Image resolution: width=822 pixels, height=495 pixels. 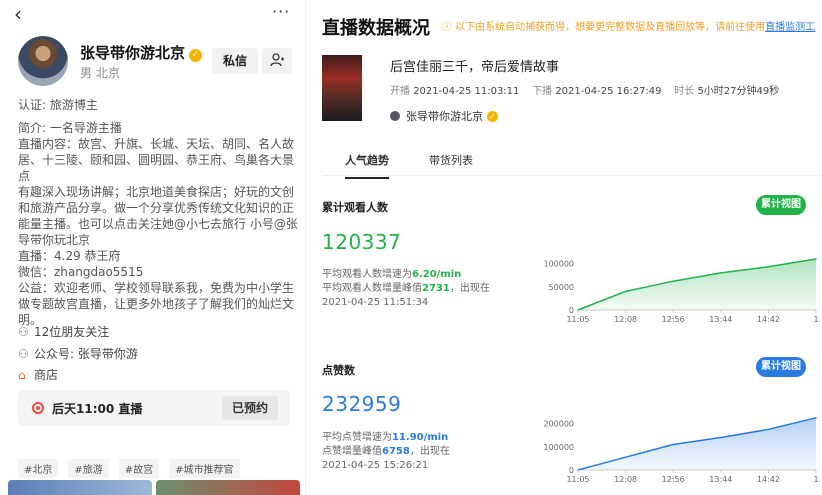 I want to click on likes-title: 点赞数, so click(x=338, y=370).